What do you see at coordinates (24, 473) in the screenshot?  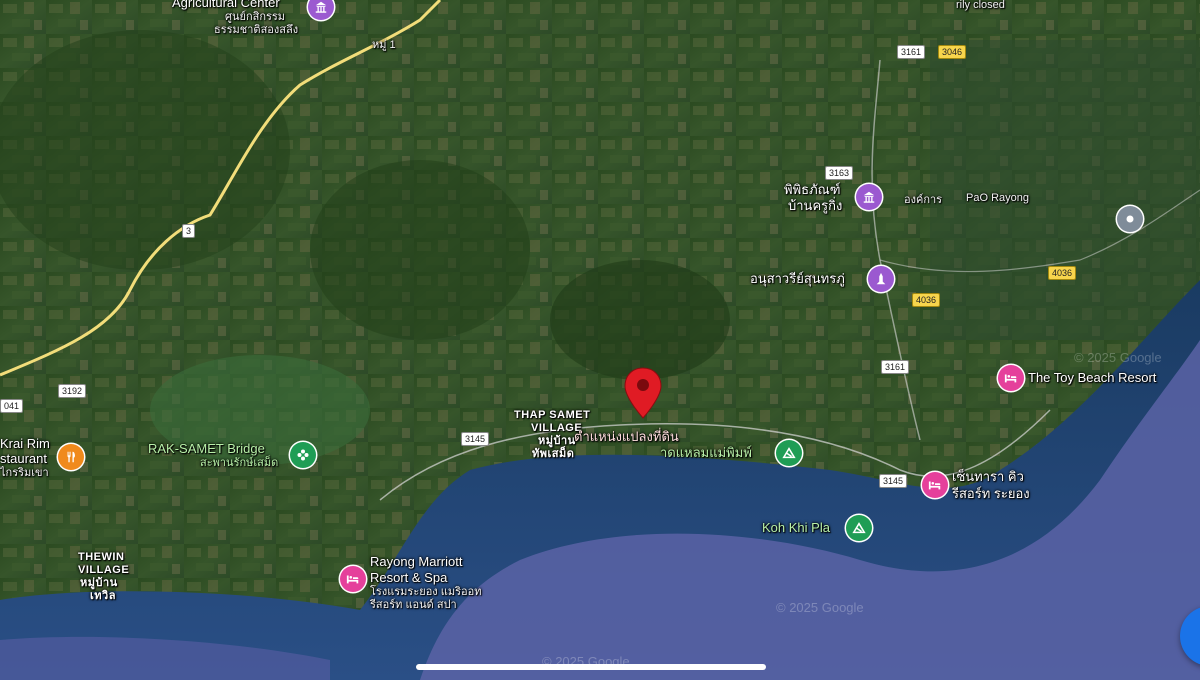 I see `krai-rim-thai-label: ไกรริมเขา` at bounding box center [24, 473].